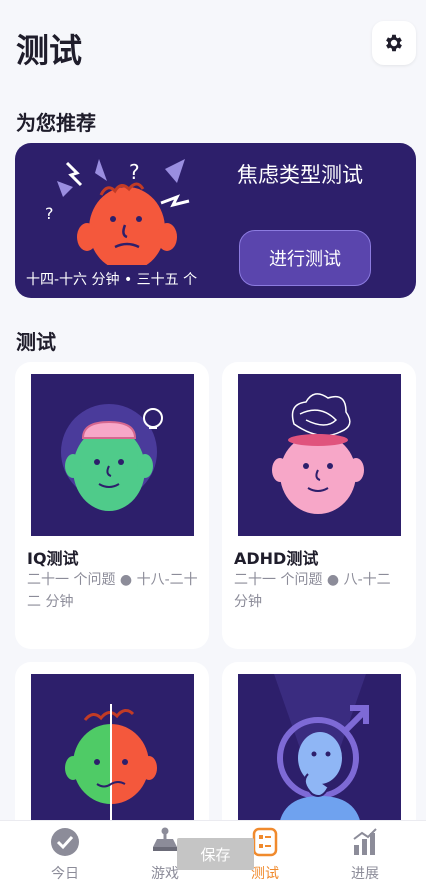 The width and height of the screenshot is (426, 887). Describe the element at coordinates (305, 258) in the screenshot. I see `start-test-button: 进行测试` at that location.